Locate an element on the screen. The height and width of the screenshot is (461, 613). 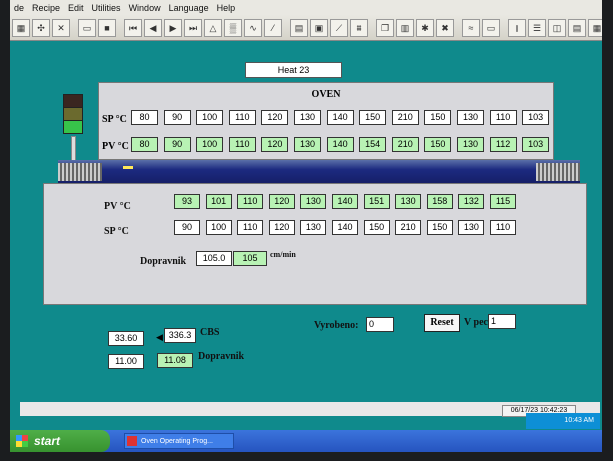
oven-pv-cell-4: 110 is located at coordinates (242, 144).